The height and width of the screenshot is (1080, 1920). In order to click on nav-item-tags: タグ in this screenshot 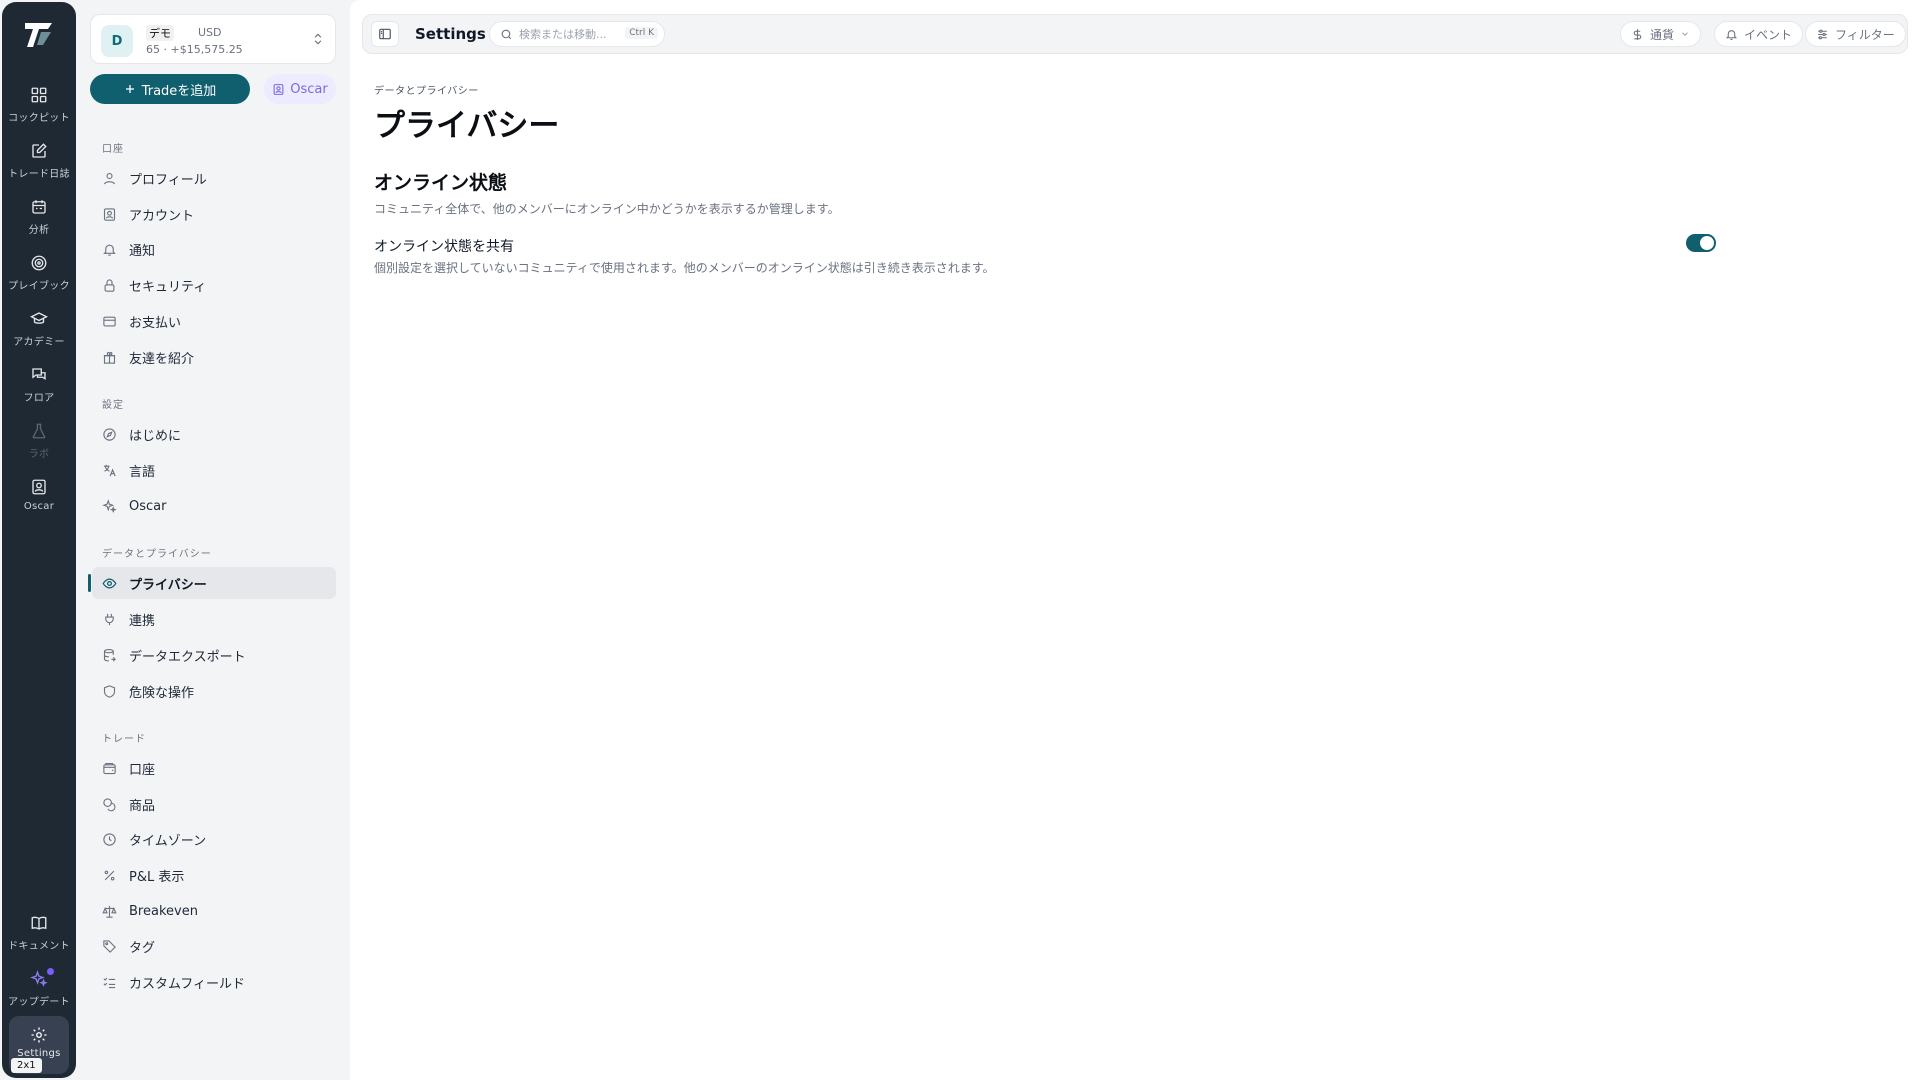, I will do `click(214, 946)`.